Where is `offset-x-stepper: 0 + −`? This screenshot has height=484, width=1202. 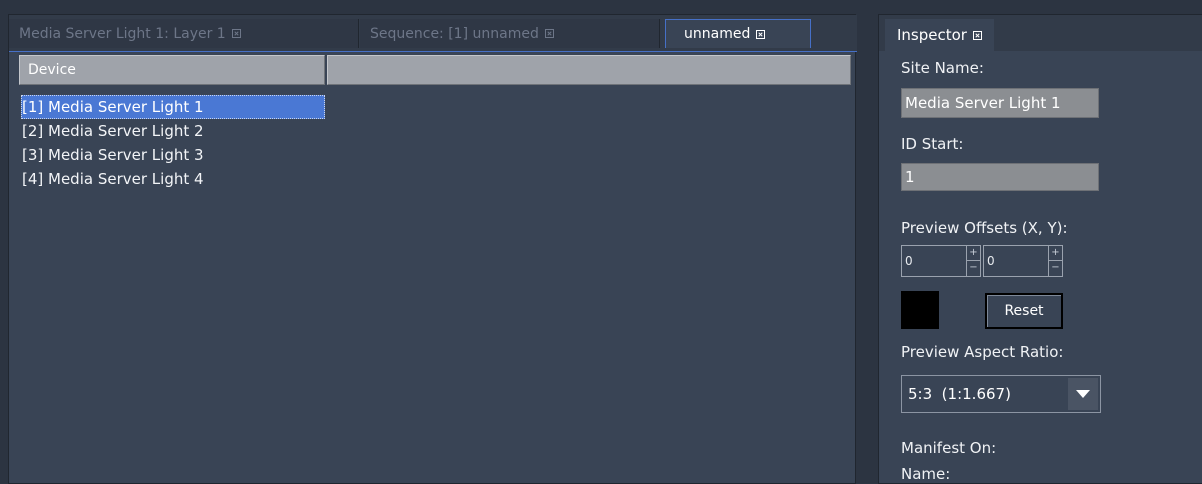 offset-x-stepper: 0 + − is located at coordinates (941, 261).